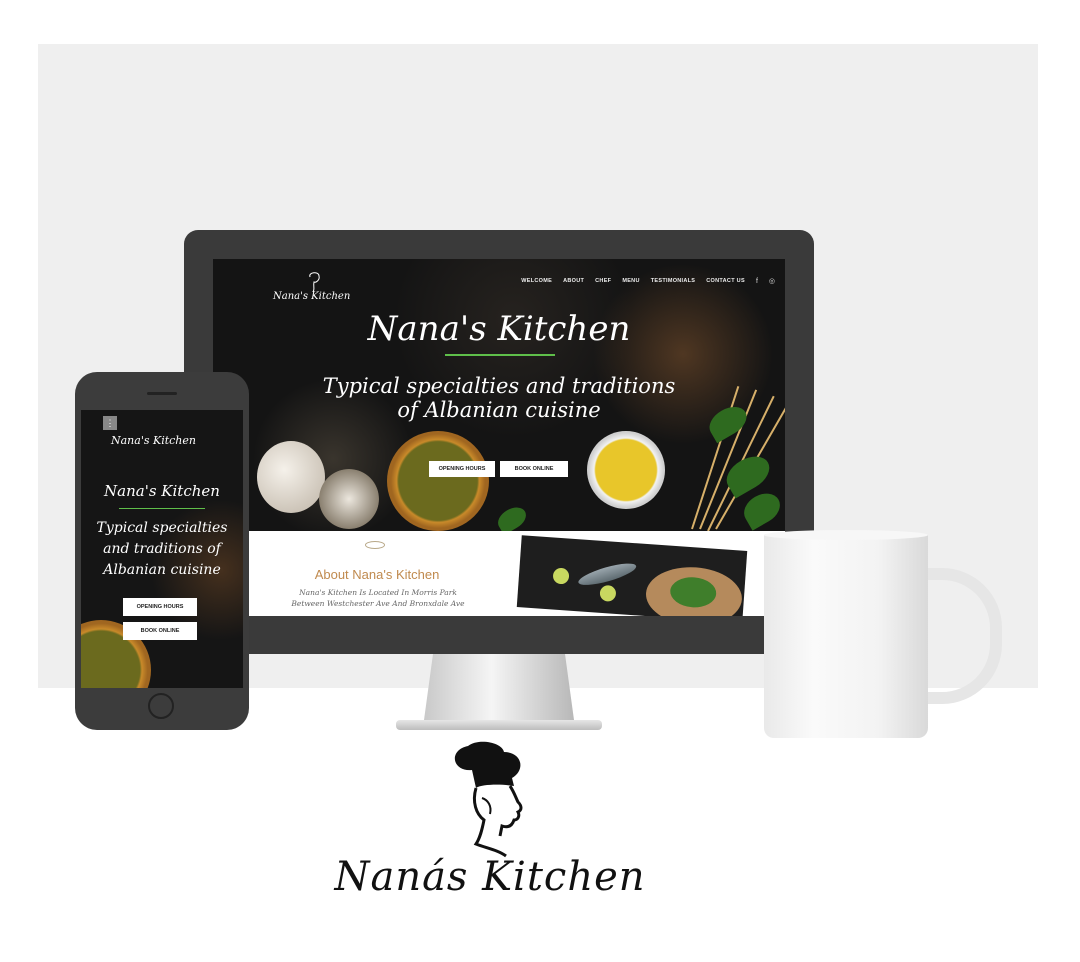 Image resolution: width=1080 pixels, height=962 pixels. Describe the element at coordinates (499, 386) in the screenshot. I see `hero-subtitle-line: Typical specialties and traditions` at that location.